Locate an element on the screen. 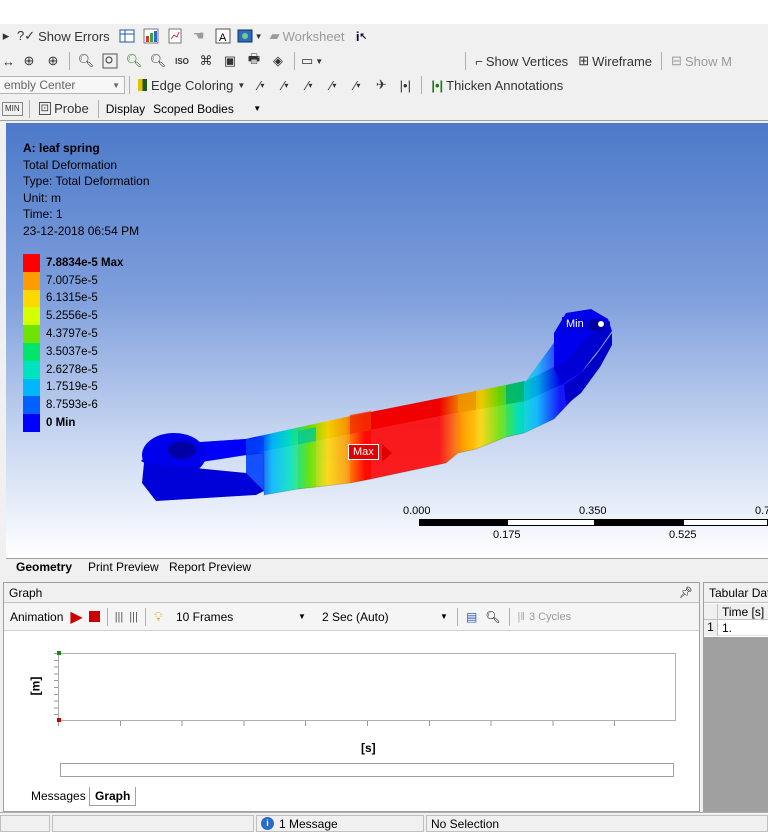 The image size is (768, 832). tab-report-preview: Report Preview is located at coordinates (210, 567).